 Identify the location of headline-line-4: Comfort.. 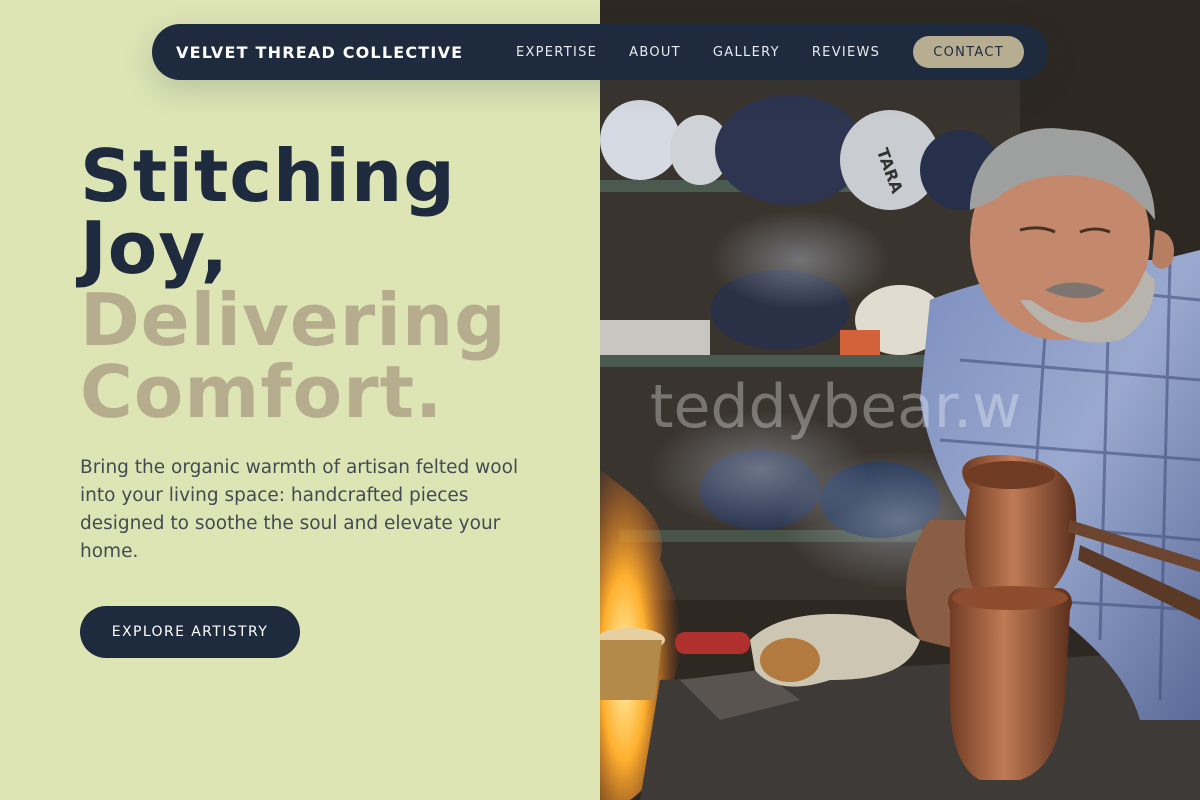
(262, 392).